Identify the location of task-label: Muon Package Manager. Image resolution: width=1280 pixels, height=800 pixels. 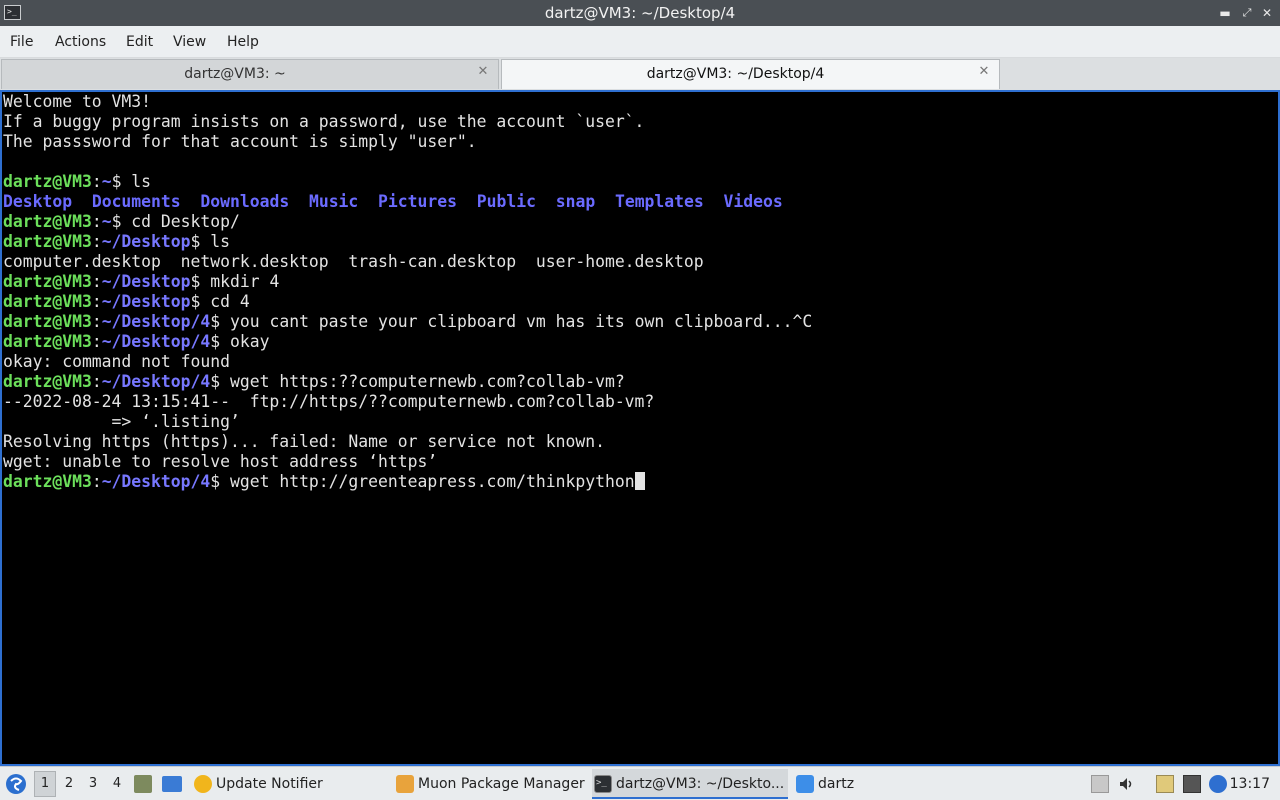
(501, 784).